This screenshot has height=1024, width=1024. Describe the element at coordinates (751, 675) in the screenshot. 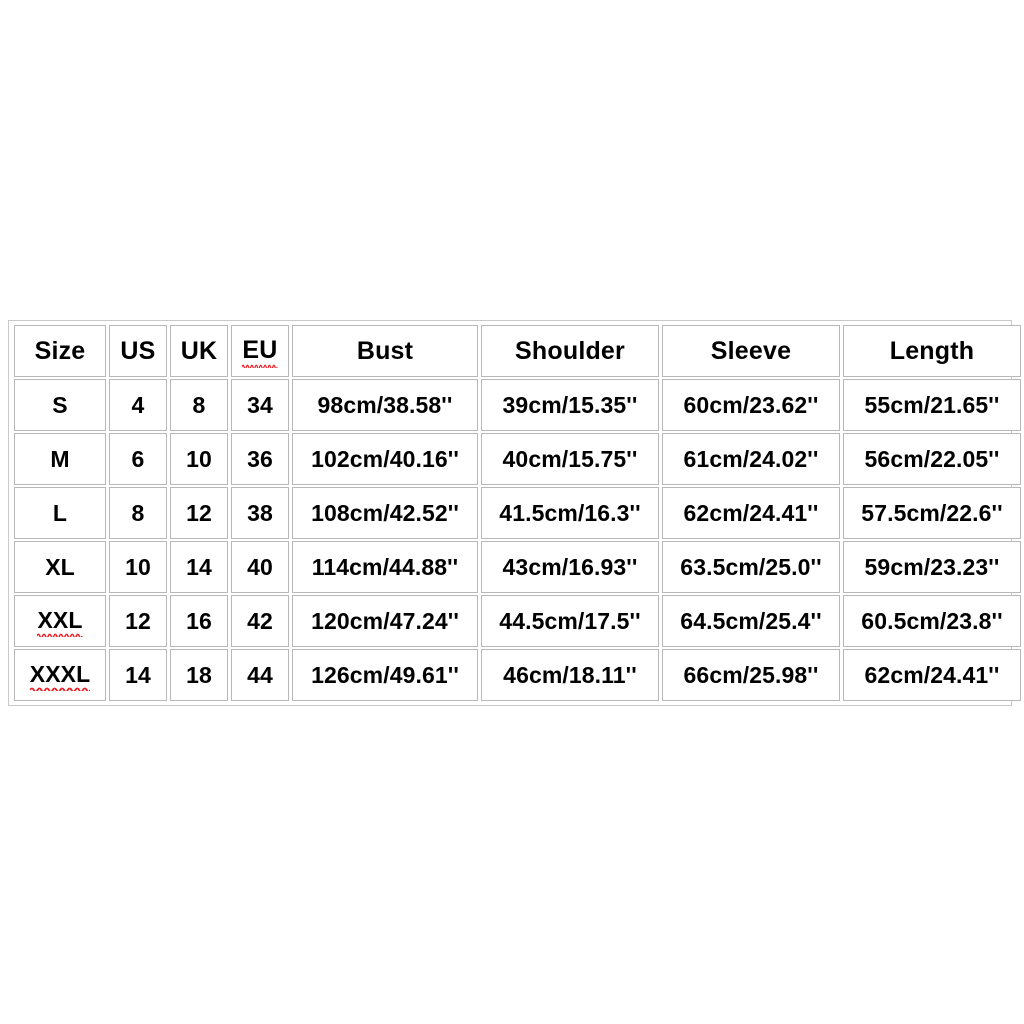

I see `cell-sleeve-row-6: 66cm/25.98''` at that location.